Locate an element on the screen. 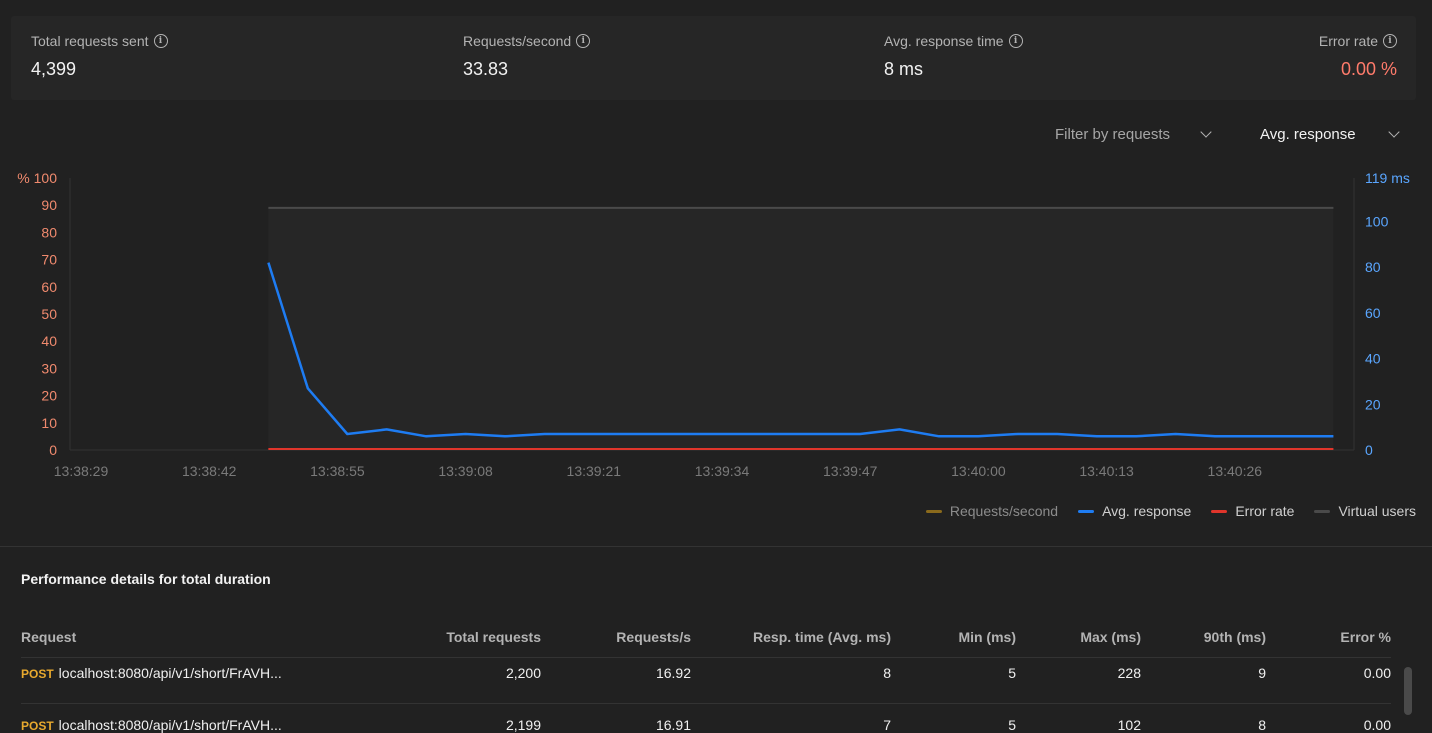 This screenshot has height=733, width=1432. legend-item-avg-response: Avg. response is located at coordinates (1134, 511).